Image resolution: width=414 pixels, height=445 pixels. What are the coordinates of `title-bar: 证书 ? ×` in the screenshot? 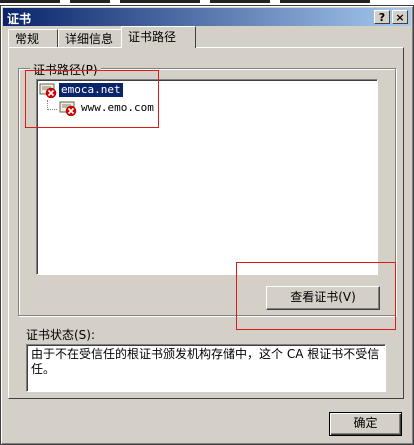 It's located at (207, 17).